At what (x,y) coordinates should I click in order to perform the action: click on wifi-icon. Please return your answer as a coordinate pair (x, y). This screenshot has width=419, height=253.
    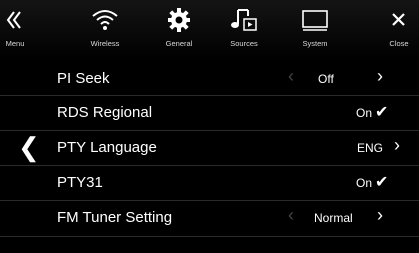
    Looking at the image, I should click on (105, 20).